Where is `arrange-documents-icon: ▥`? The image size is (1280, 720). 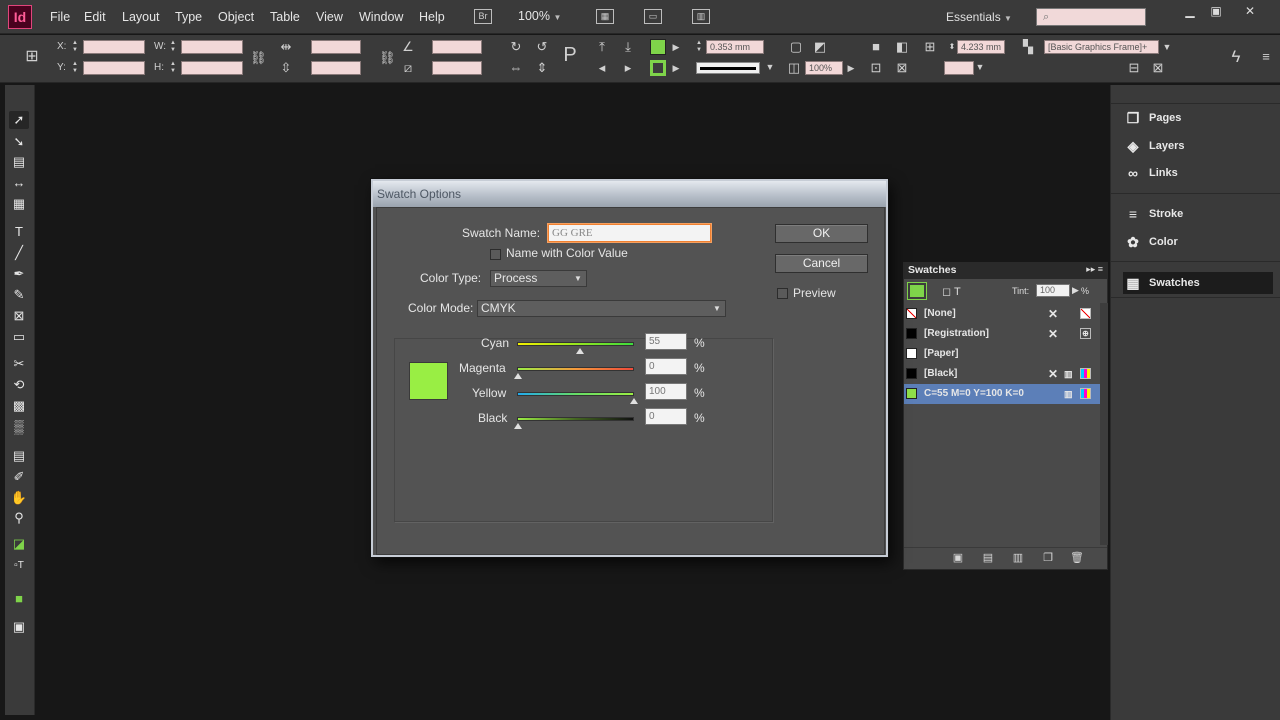
arrange-documents-icon: ▥ is located at coordinates (701, 16).